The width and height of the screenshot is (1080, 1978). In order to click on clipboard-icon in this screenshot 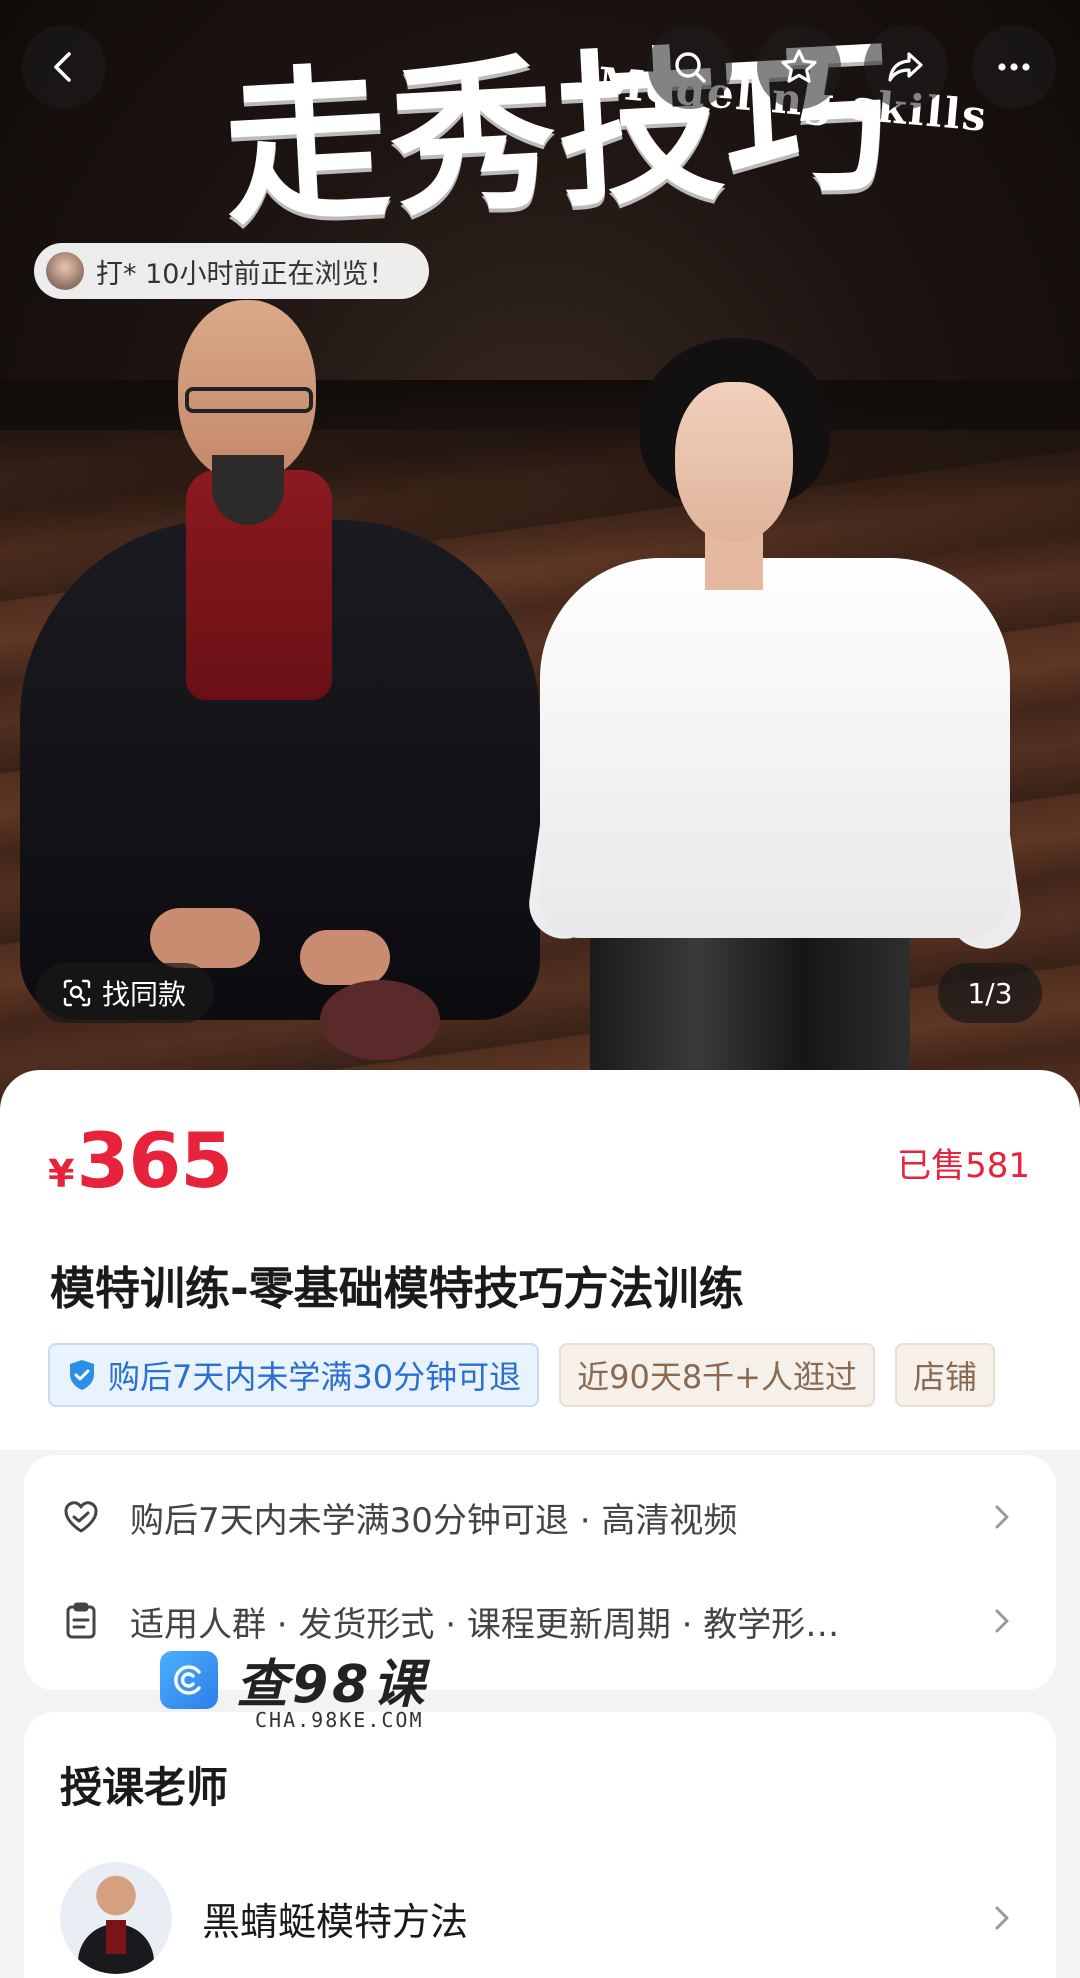, I will do `click(81, 1620)`.